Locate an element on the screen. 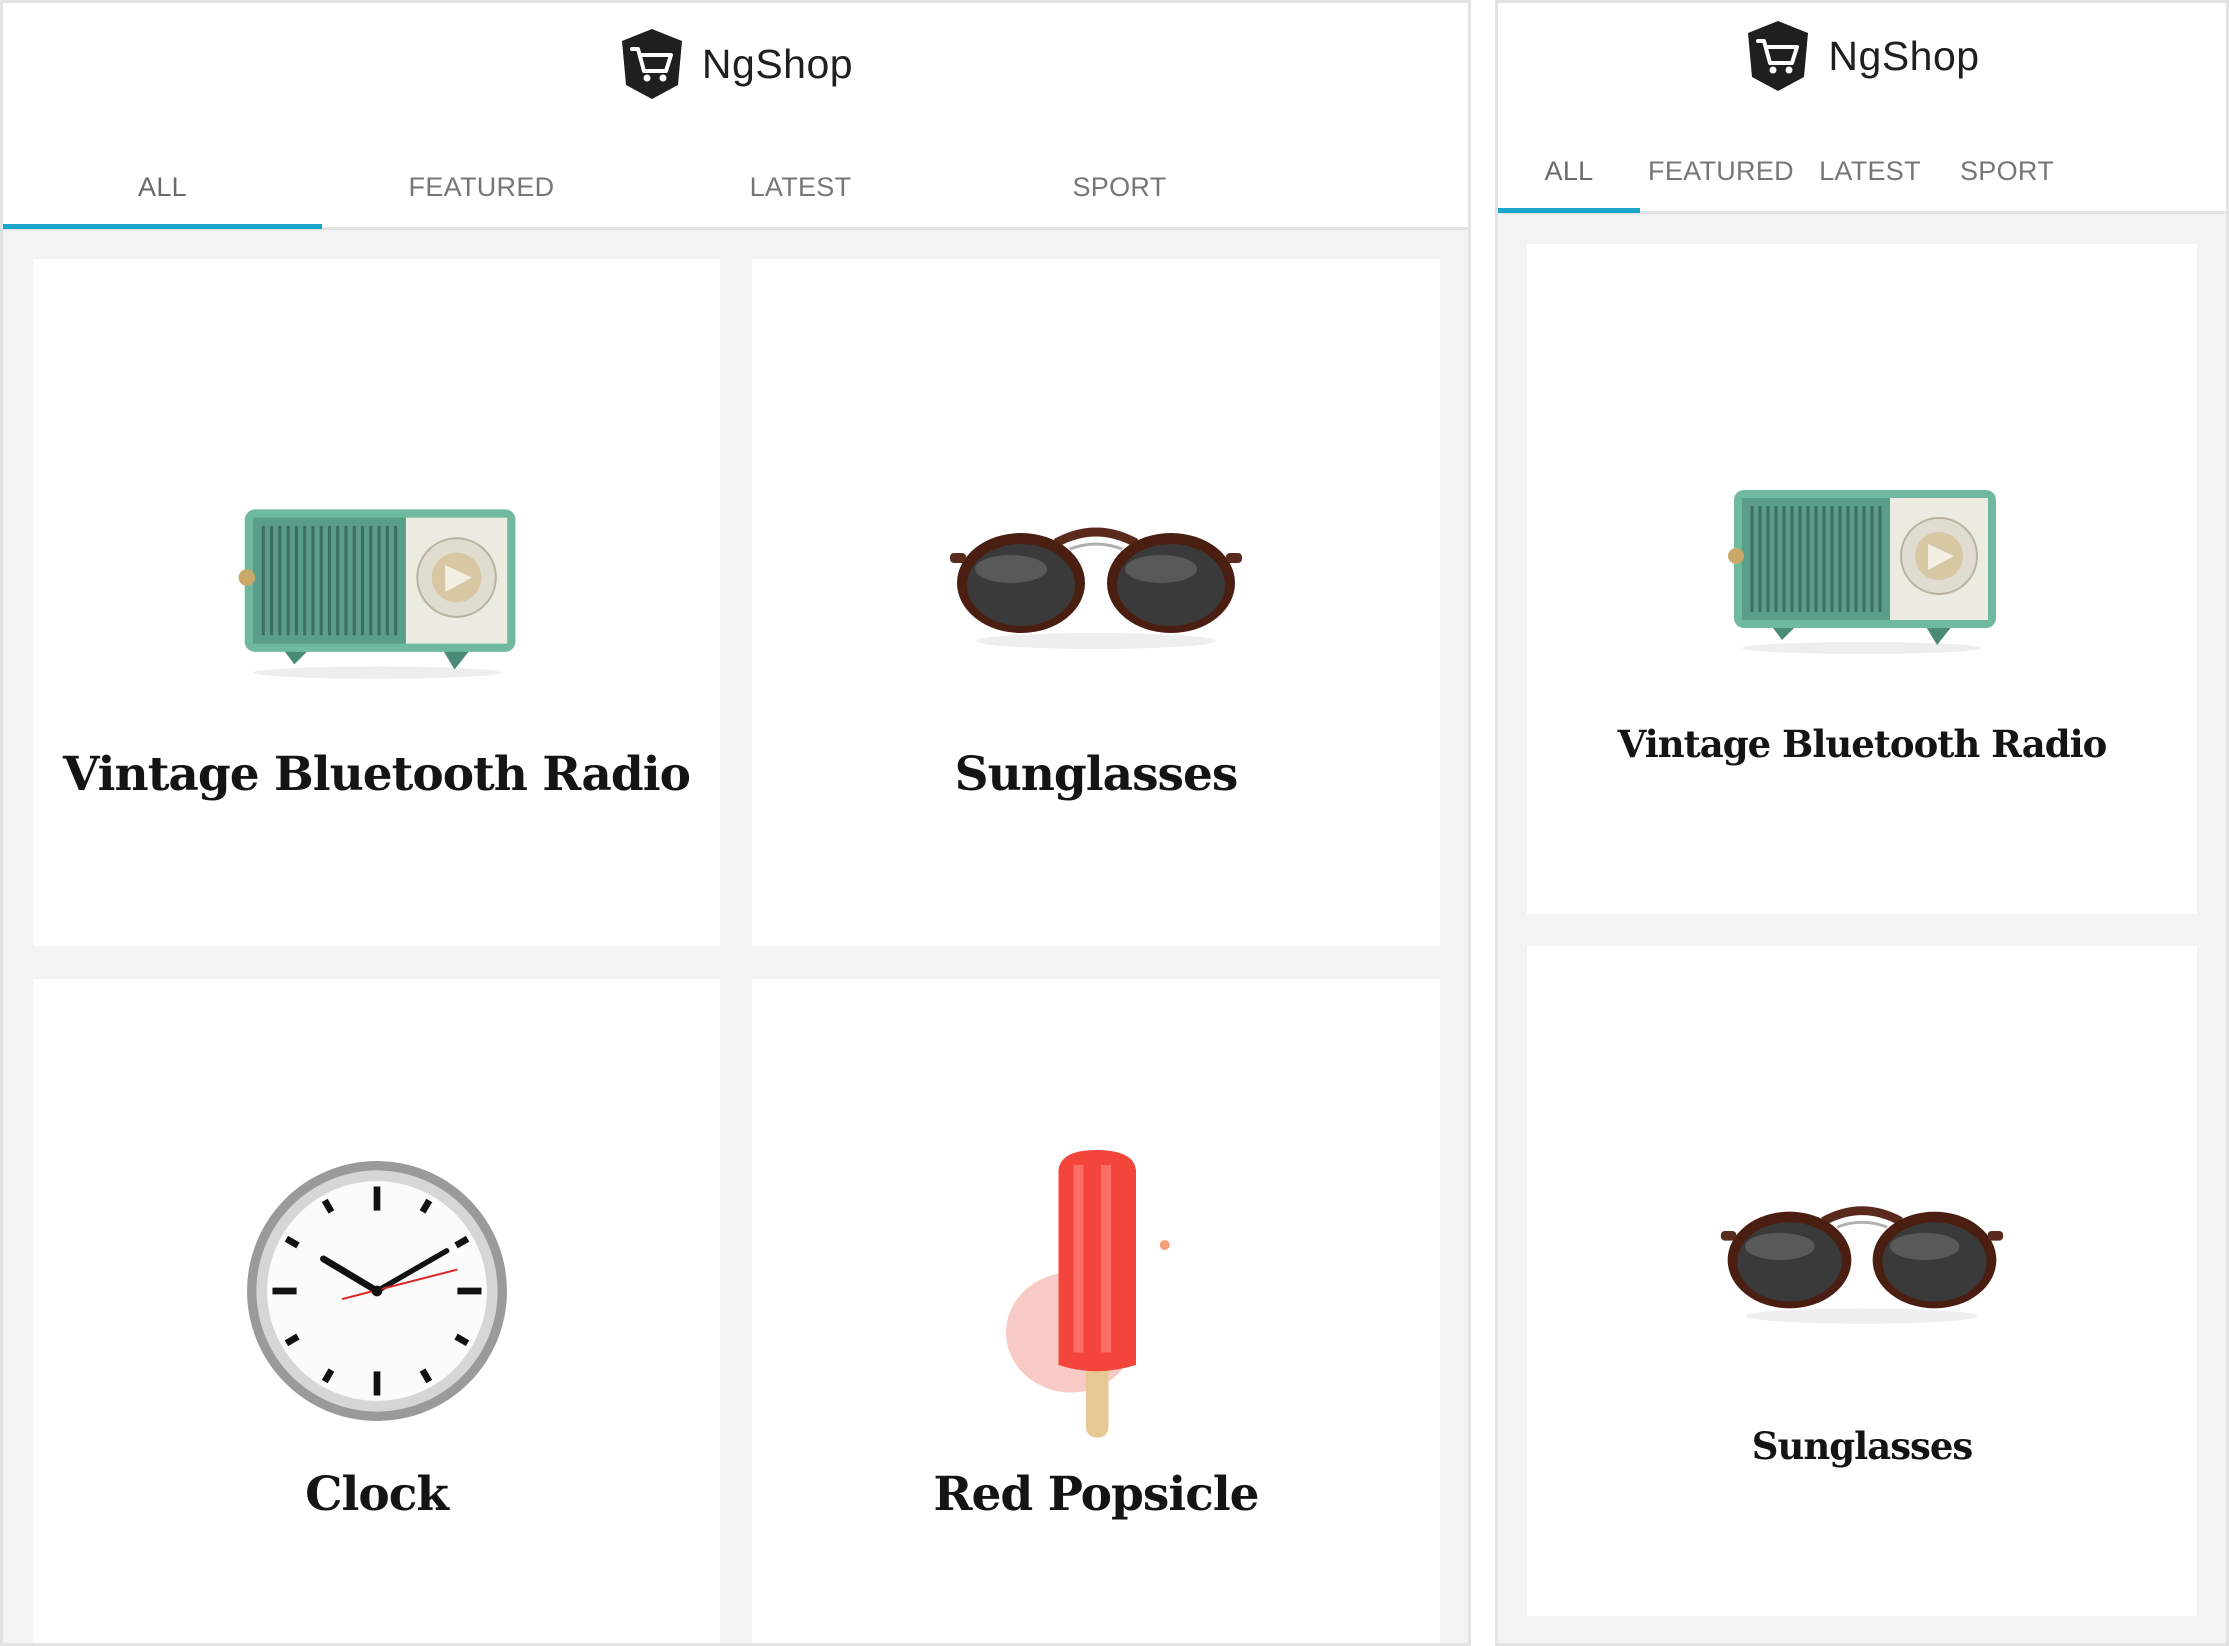 This screenshot has width=2229, height=1646. product-title: Clock is located at coordinates (377, 1494).